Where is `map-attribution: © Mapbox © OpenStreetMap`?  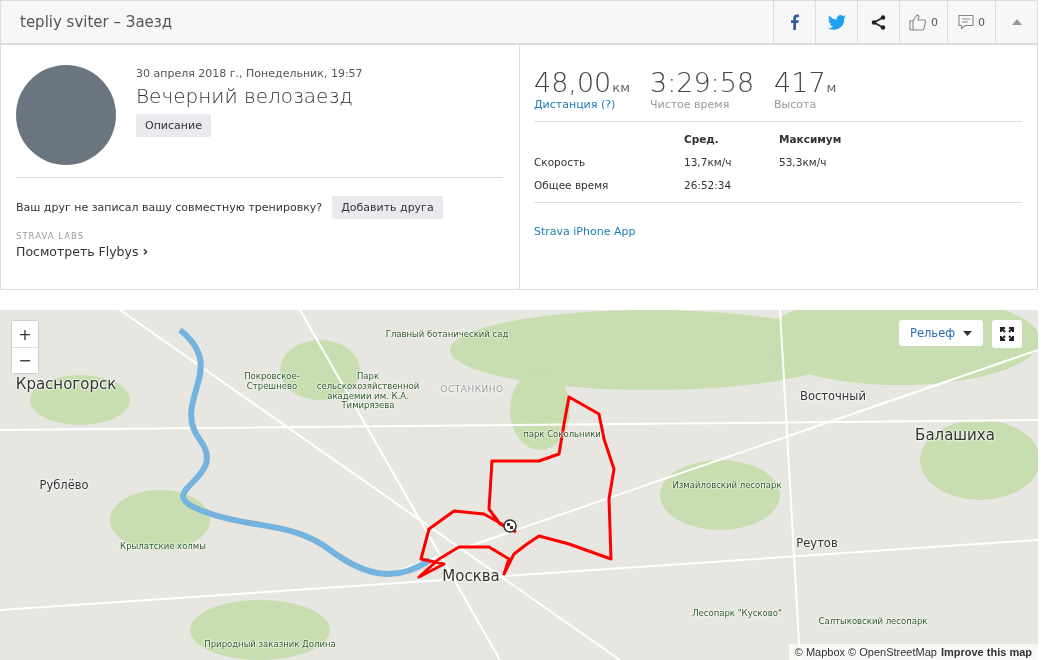 map-attribution: © Mapbox © OpenStreetMap is located at coordinates (865, 652).